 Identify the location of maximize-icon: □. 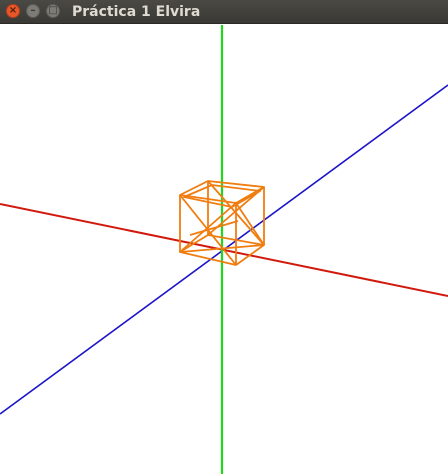
(53, 10).